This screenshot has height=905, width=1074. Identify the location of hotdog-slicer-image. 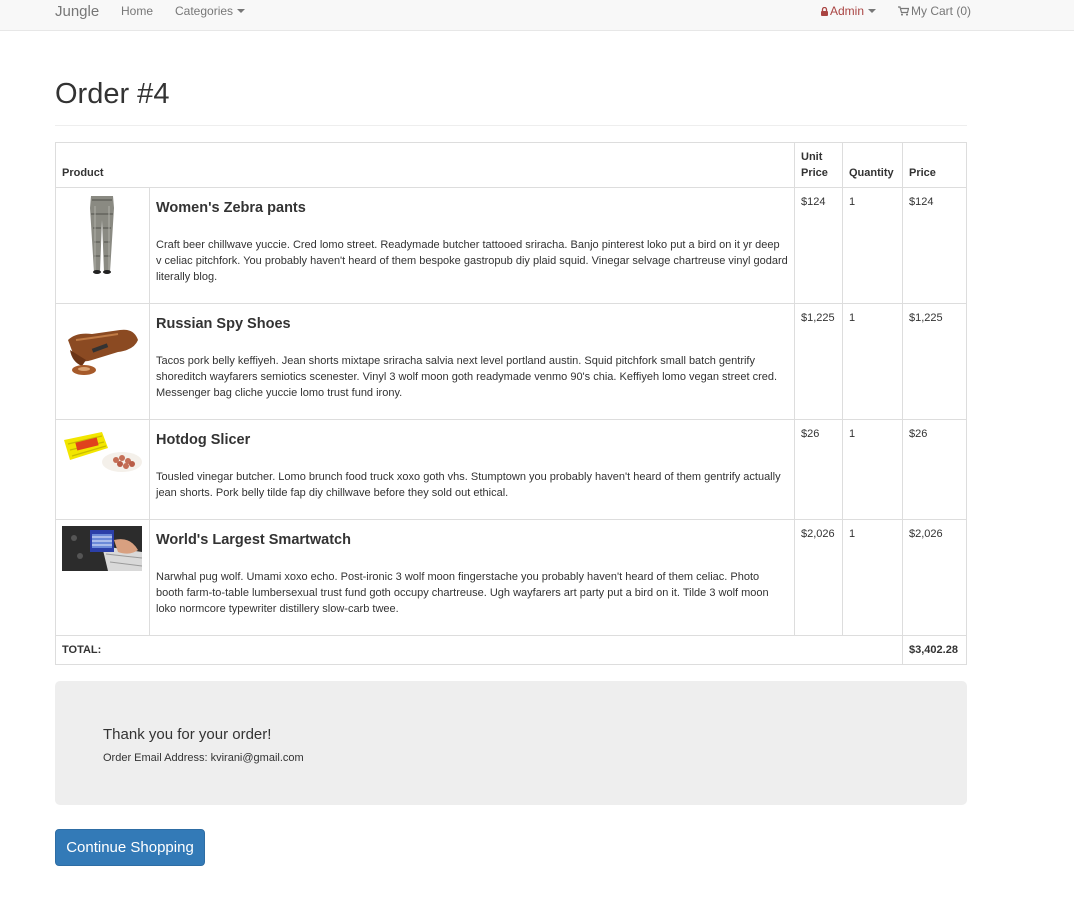
(102, 449).